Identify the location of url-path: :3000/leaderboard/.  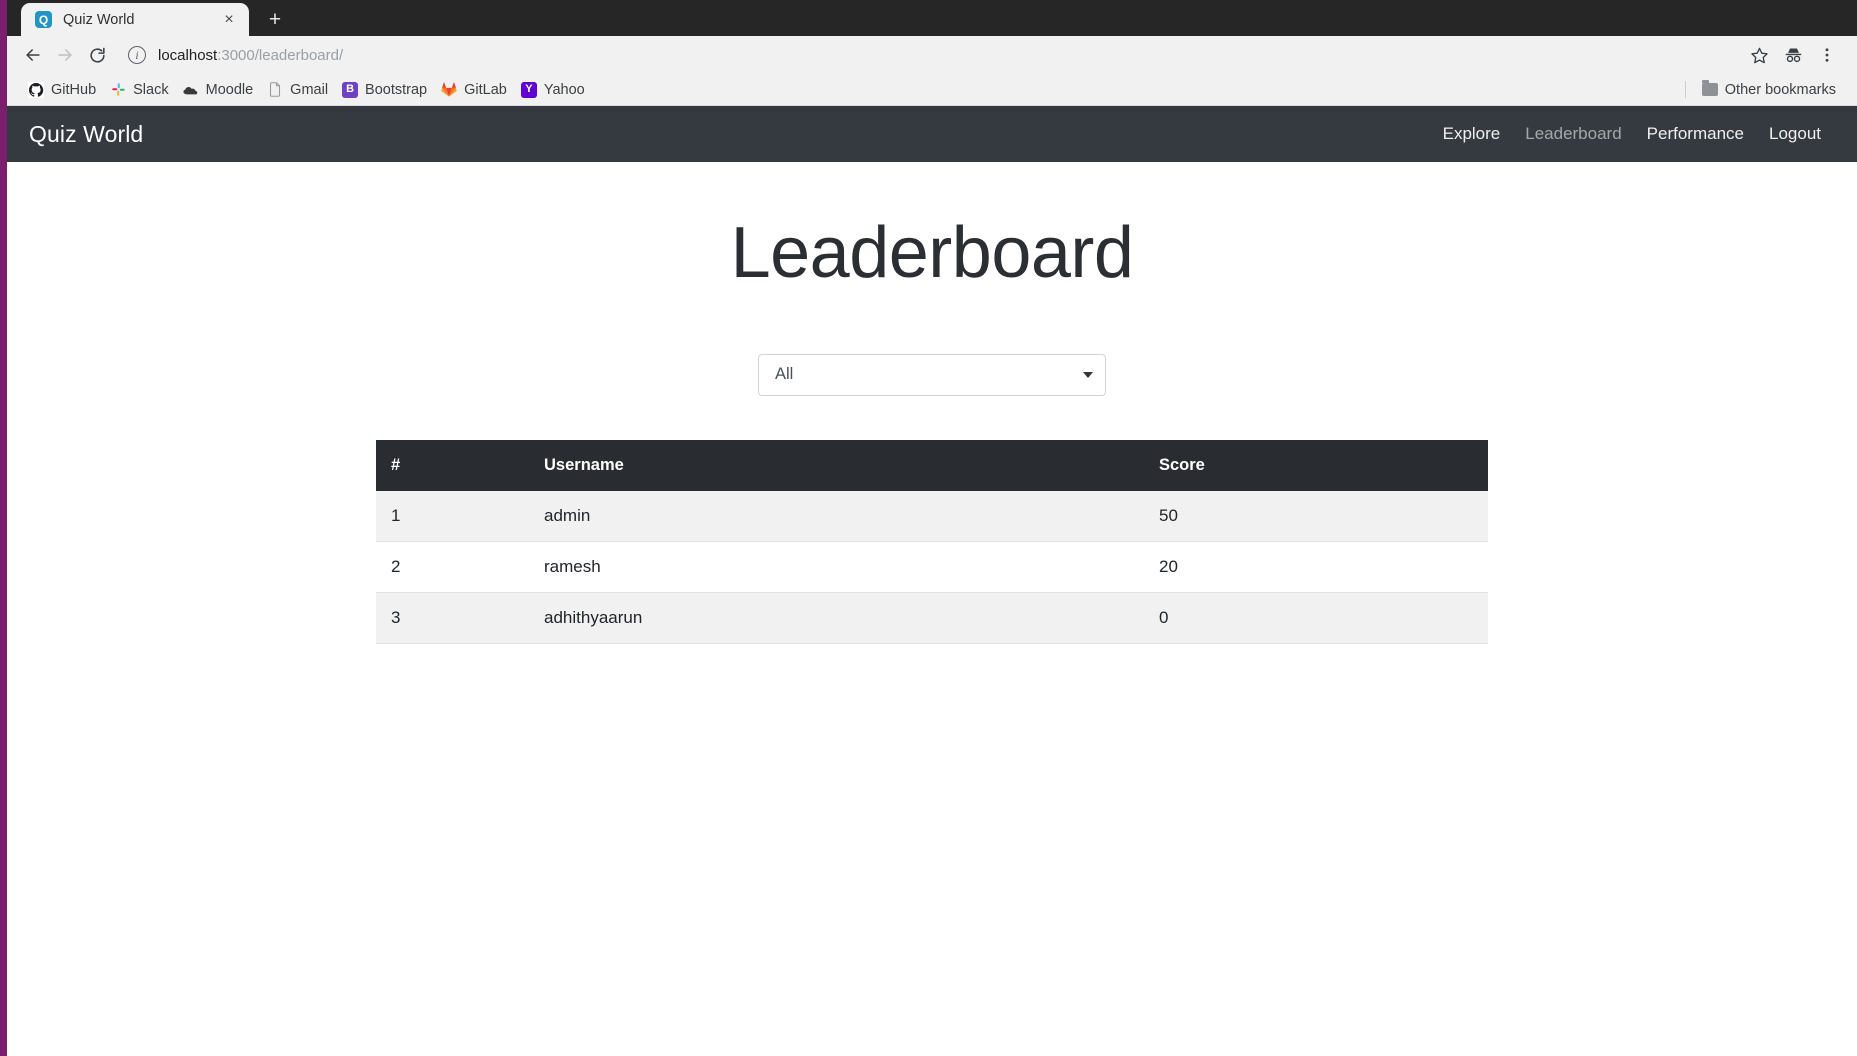
(280, 55).